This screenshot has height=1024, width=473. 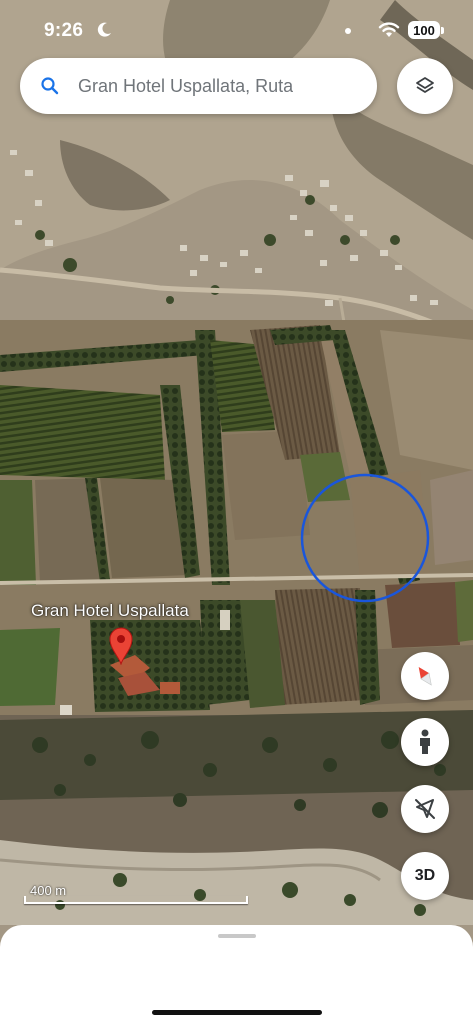 I want to click on place-label: Gran Hotel Uspallata, so click(x=110, y=611).